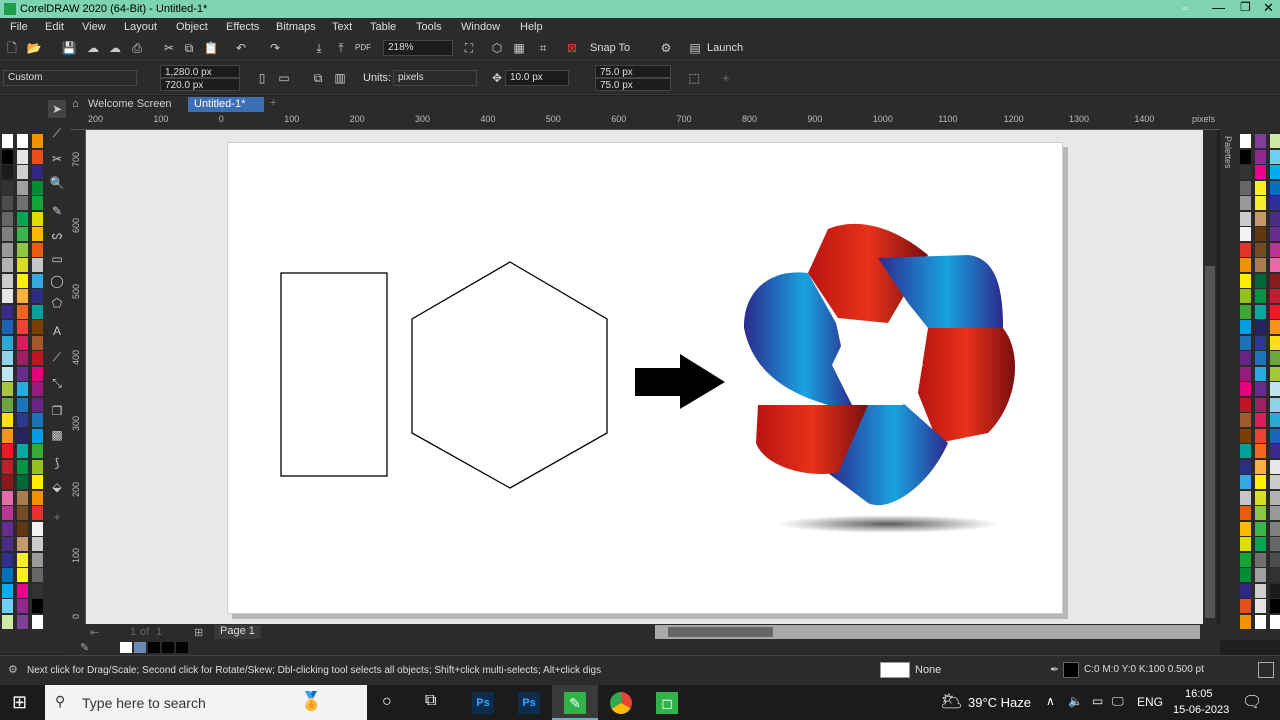  Describe the element at coordinates (1185, 8) in the screenshot. I see `restore-icon: ▫` at that location.